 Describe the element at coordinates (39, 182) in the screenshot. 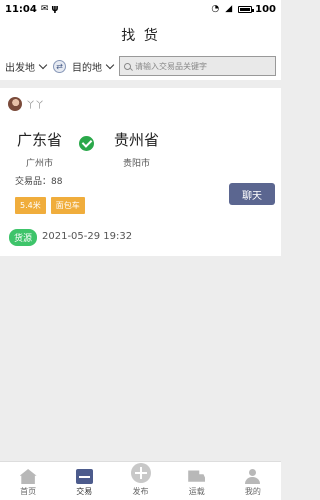

I see `goods-info: 交易品：88` at that location.